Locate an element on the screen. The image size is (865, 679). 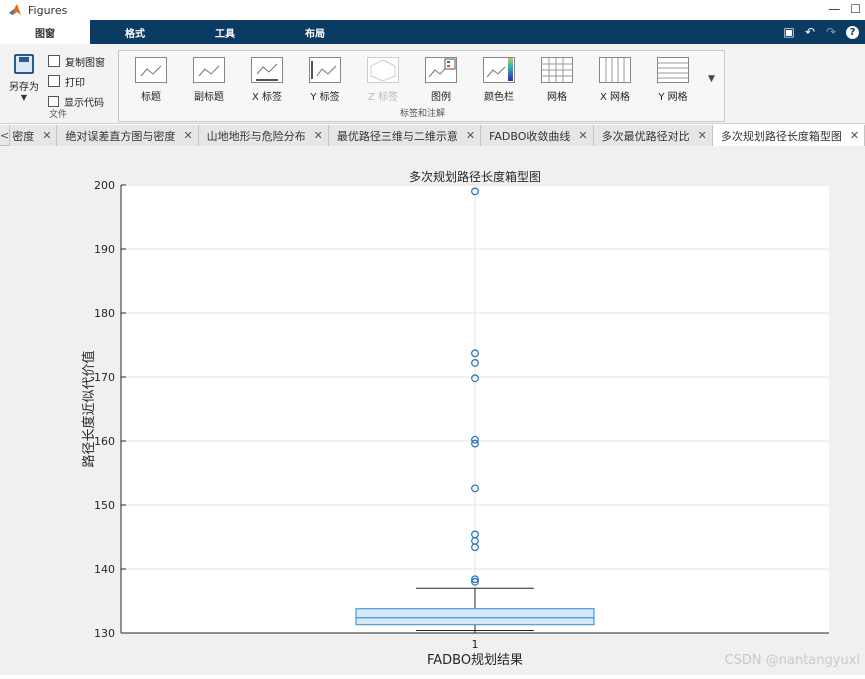
subtitle-button: 副标题 is located at coordinates (209, 81).